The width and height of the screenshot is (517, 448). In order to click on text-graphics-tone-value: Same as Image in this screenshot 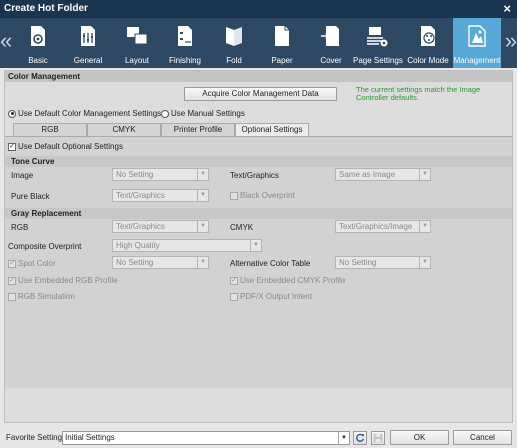, I will do `click(367, 174)`.